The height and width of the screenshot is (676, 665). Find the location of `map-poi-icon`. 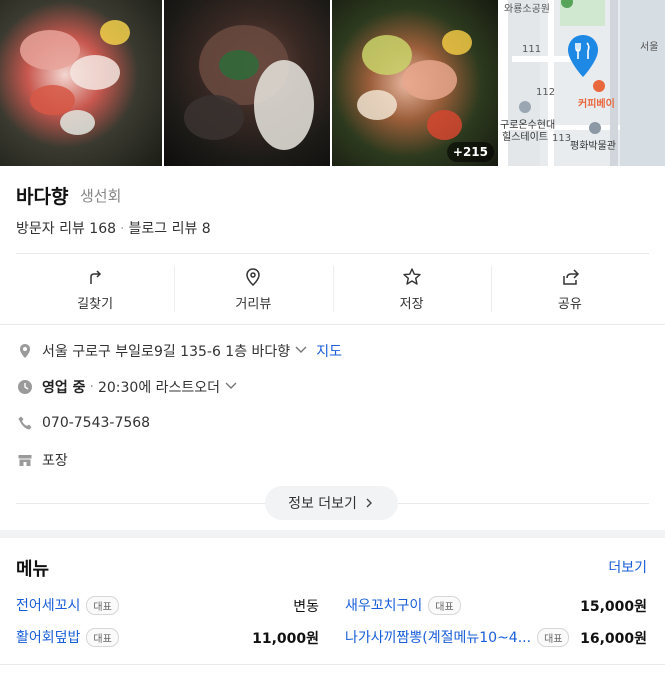

map-poi-icon is located at coordinates (525, 107).